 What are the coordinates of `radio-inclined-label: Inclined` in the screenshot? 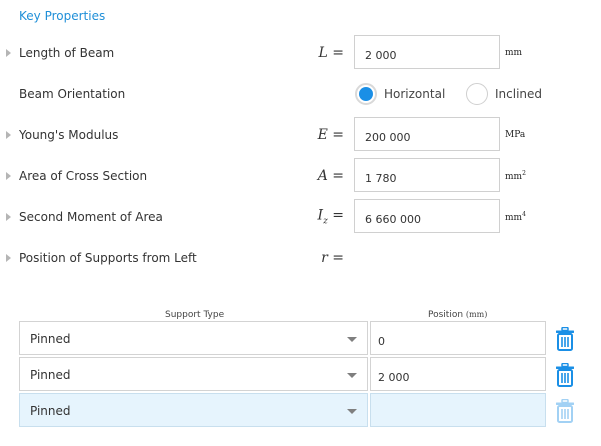 It's located at (519, 94).